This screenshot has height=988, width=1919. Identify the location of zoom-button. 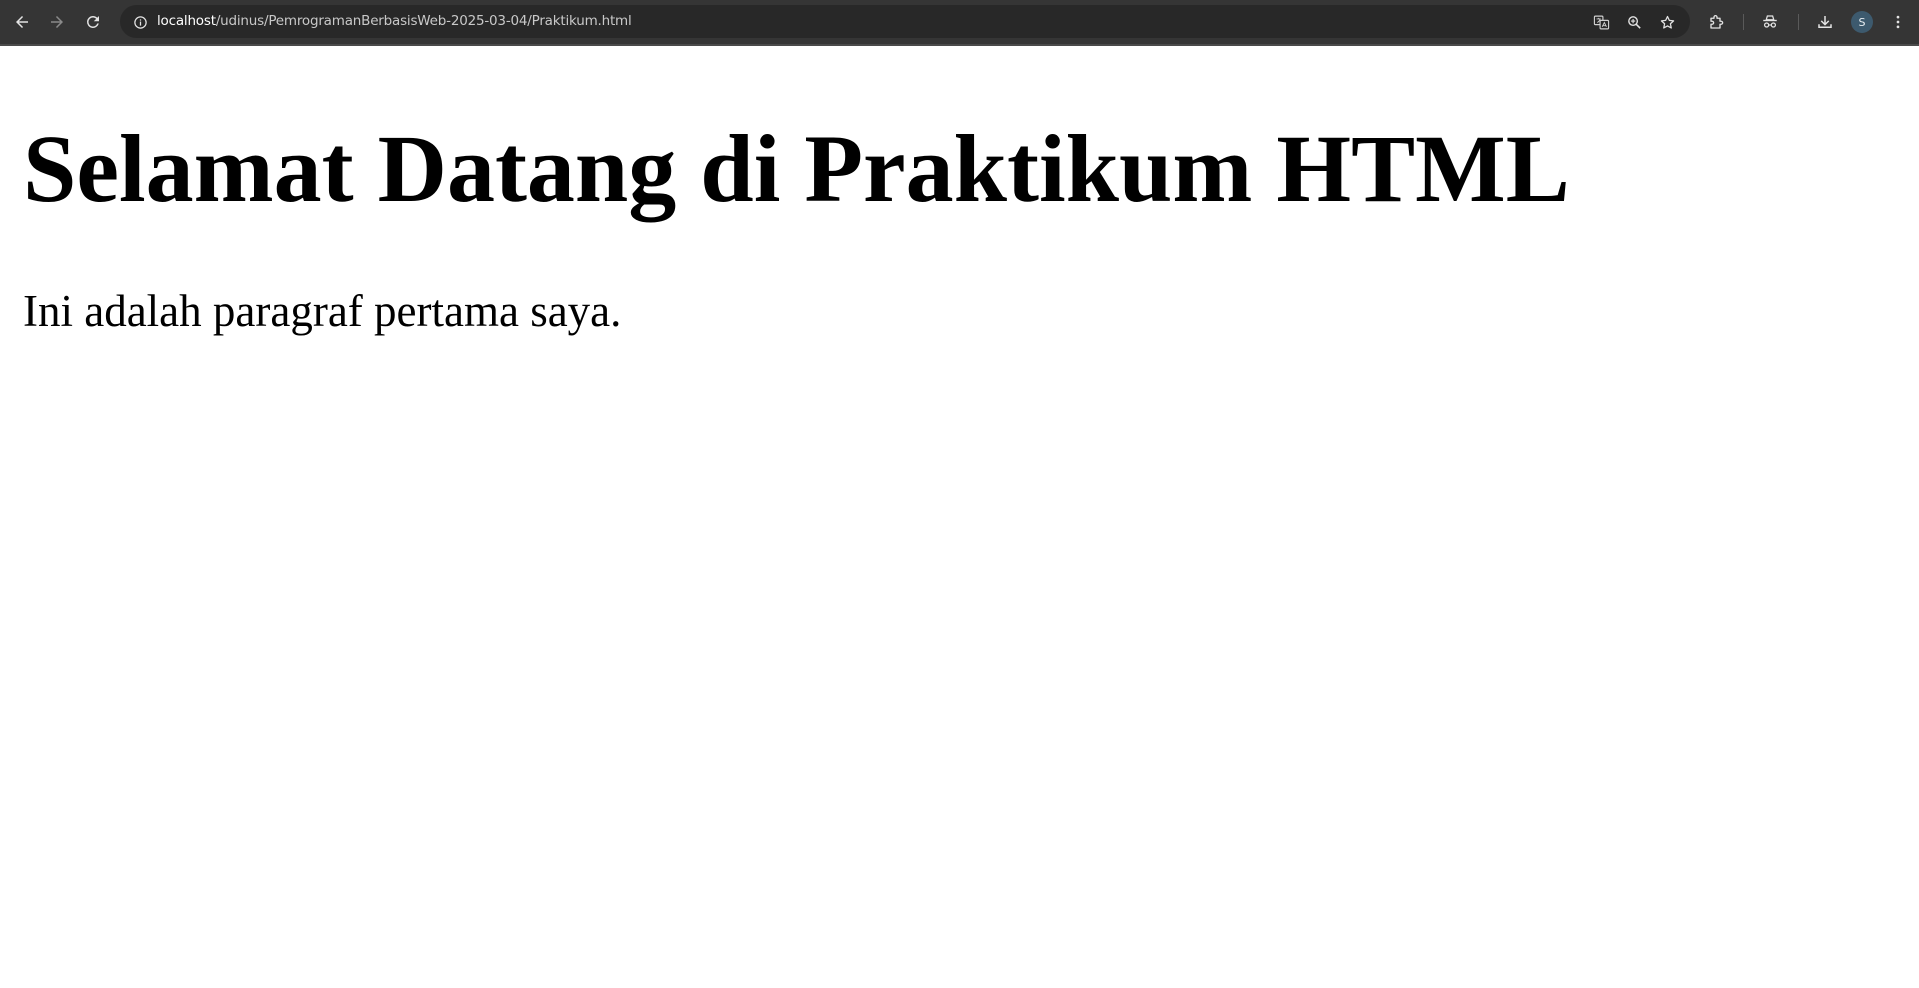
(1634, 22).